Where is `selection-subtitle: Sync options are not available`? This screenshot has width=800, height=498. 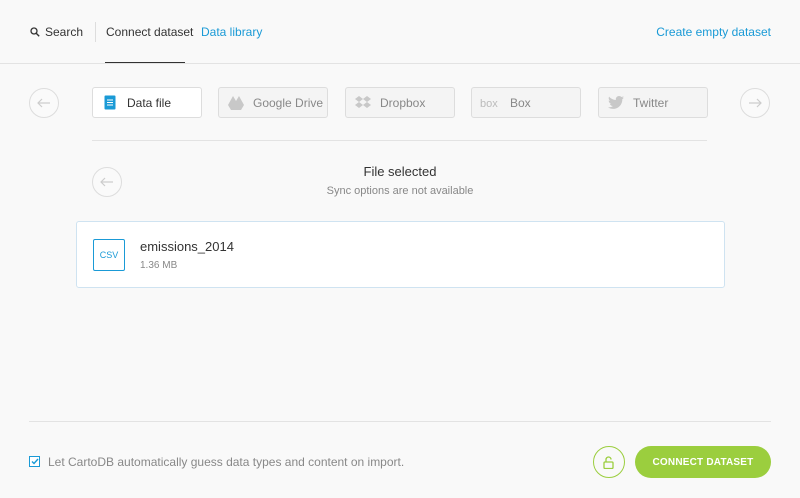
selection-subtitle: Sync options are not available is located at coordinates (400, 191).